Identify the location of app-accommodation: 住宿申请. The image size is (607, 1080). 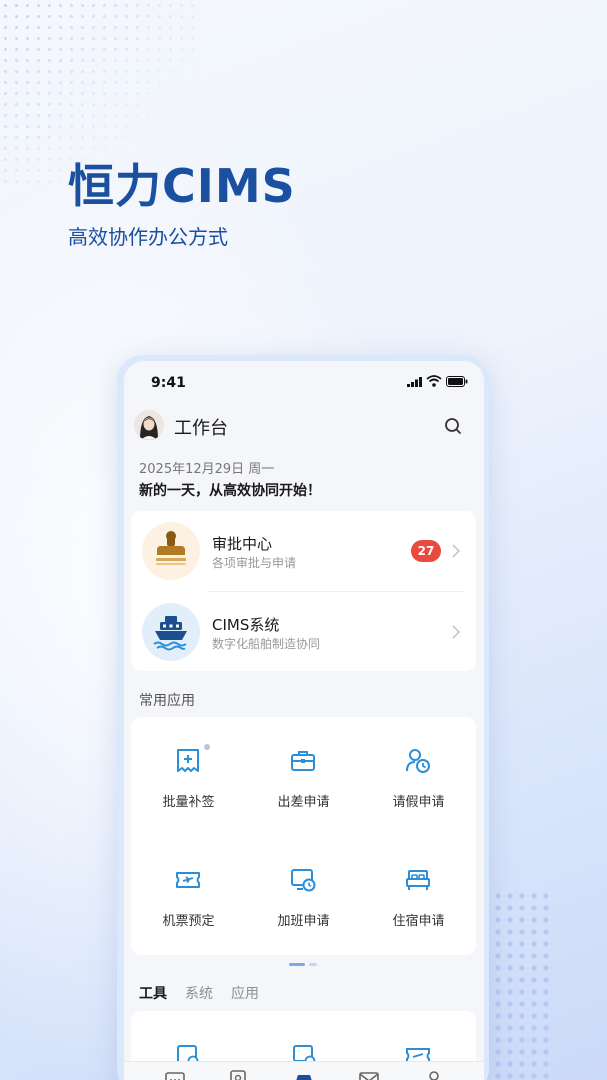
(418, 895).